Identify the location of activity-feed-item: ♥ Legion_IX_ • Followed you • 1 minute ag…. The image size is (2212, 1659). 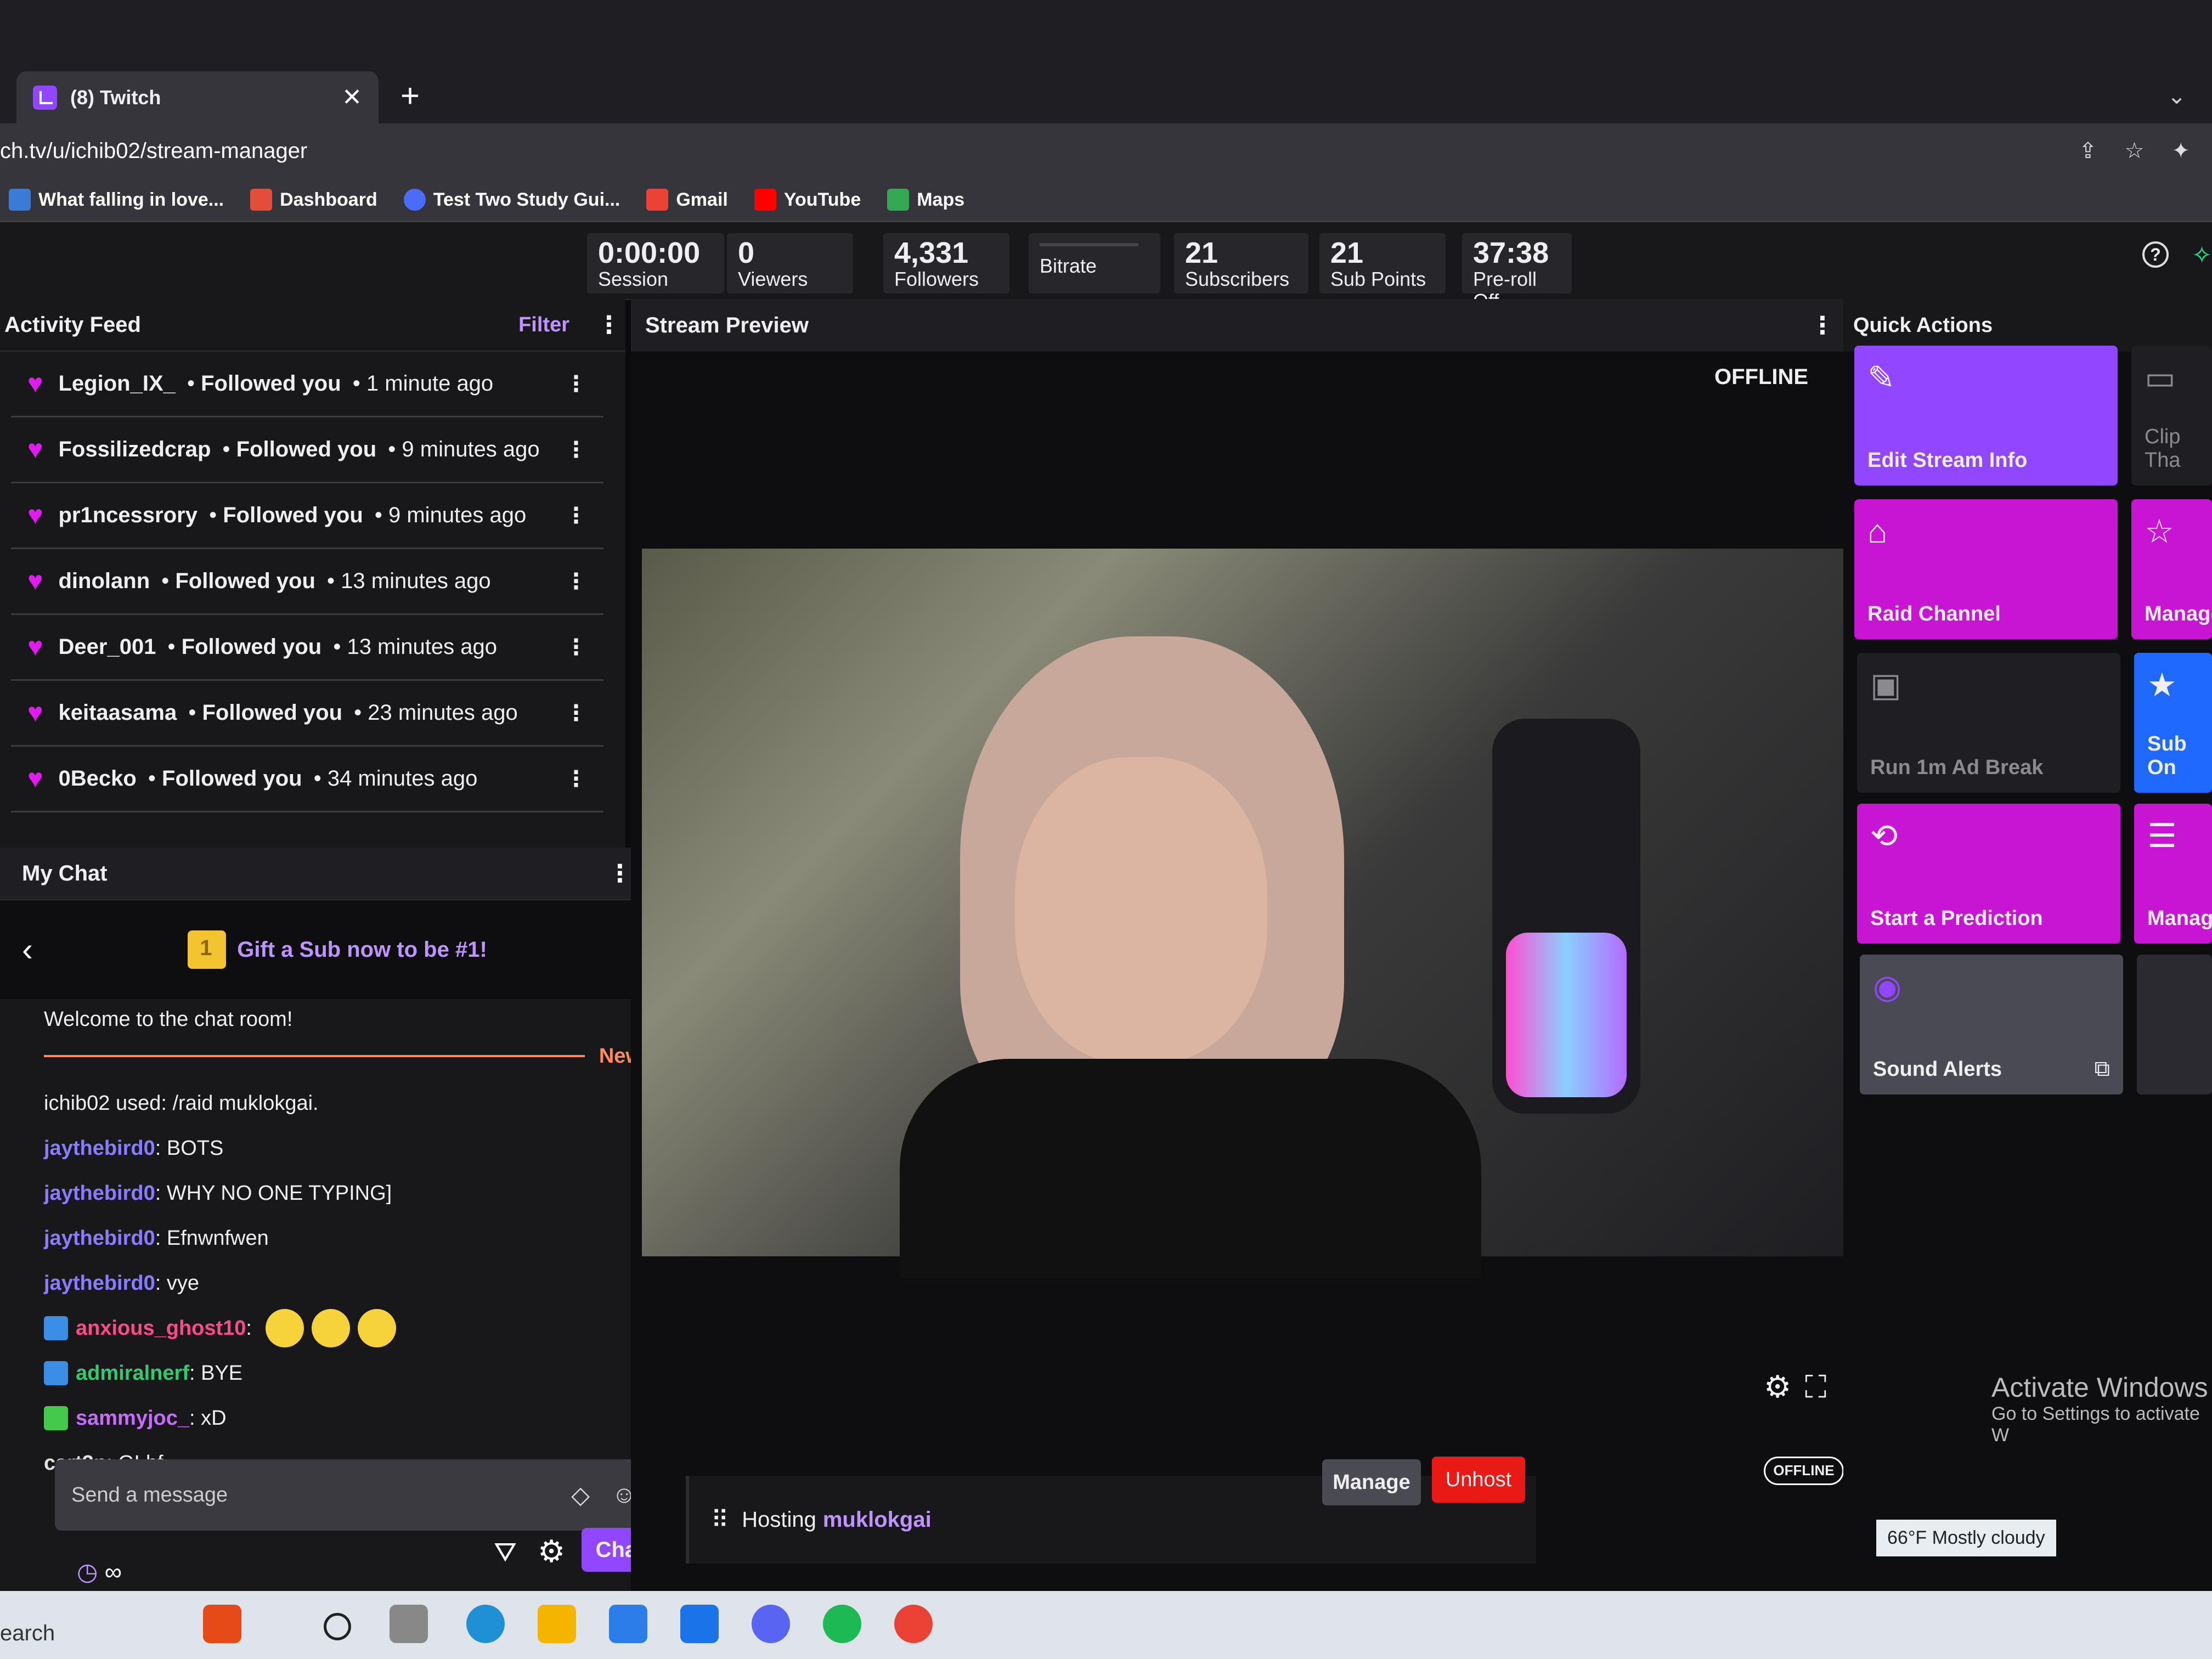
(307, 385).